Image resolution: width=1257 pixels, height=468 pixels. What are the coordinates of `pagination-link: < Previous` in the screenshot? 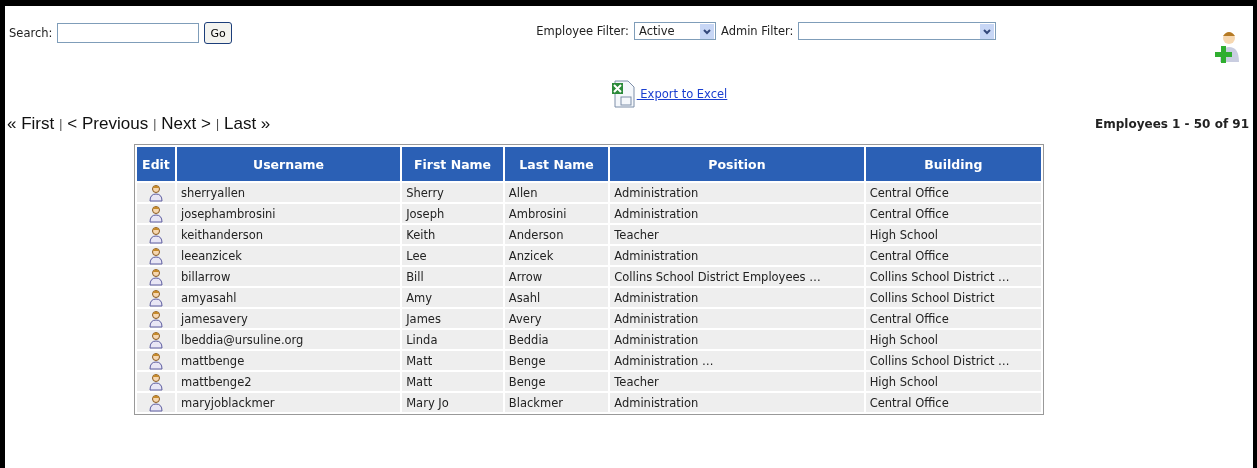 It's located at (108, 124).